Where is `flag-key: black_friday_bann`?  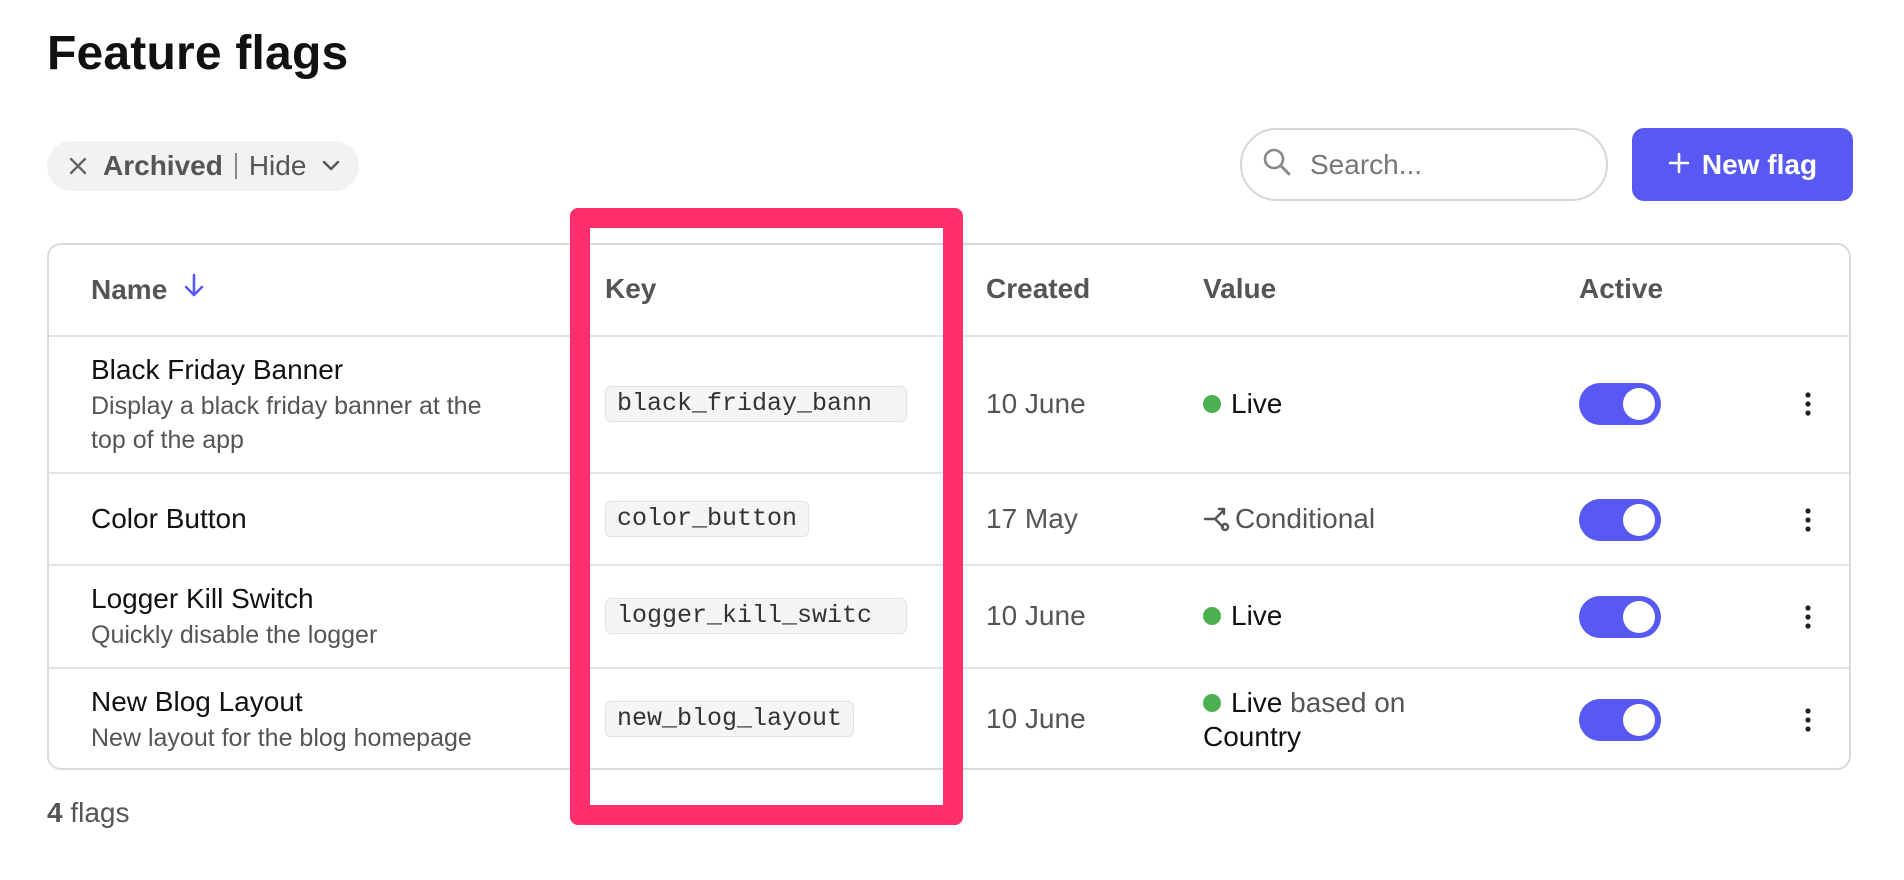 flag-key: black_friday_bann is located at coordinates (756, 404).